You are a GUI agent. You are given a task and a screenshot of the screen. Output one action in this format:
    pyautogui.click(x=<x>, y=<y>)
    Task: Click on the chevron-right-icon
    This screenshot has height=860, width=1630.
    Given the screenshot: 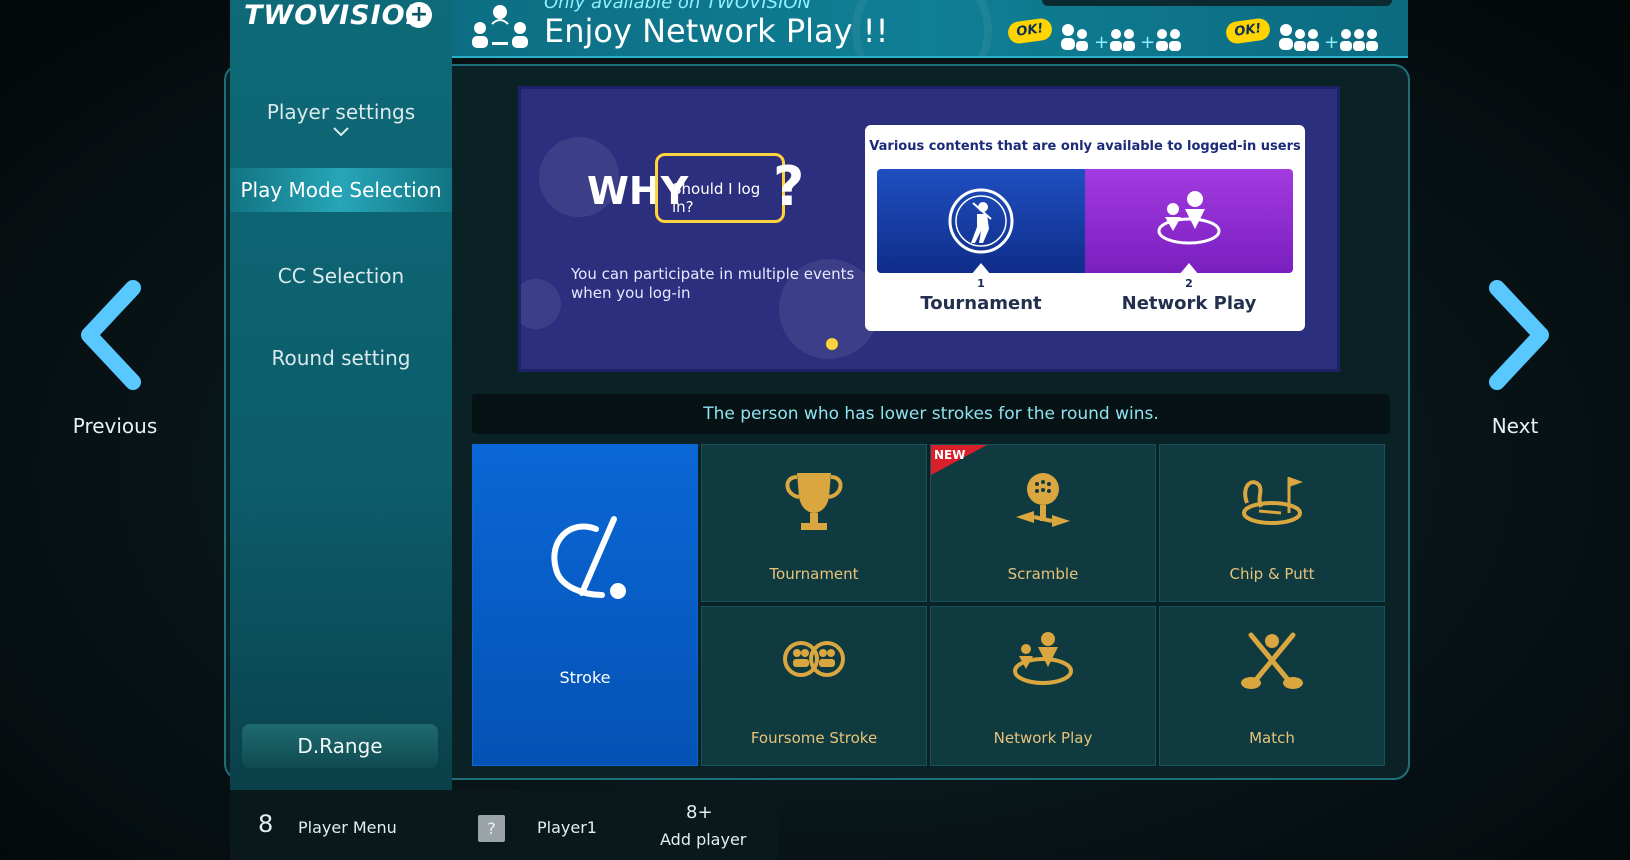 What is the action you would take?
    pyautogui.click(x=1519, y=335)
    